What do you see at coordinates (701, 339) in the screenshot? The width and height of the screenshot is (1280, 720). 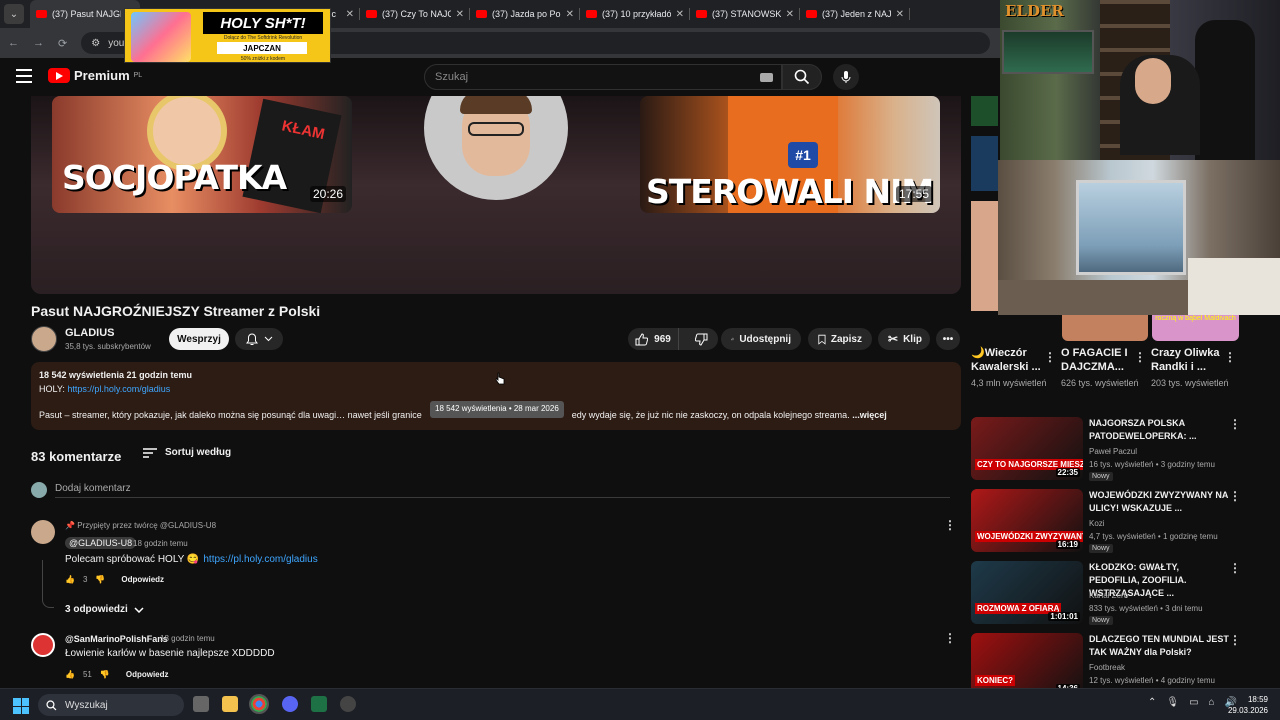 I see `dislike-button` at bounding box center [701, 339].